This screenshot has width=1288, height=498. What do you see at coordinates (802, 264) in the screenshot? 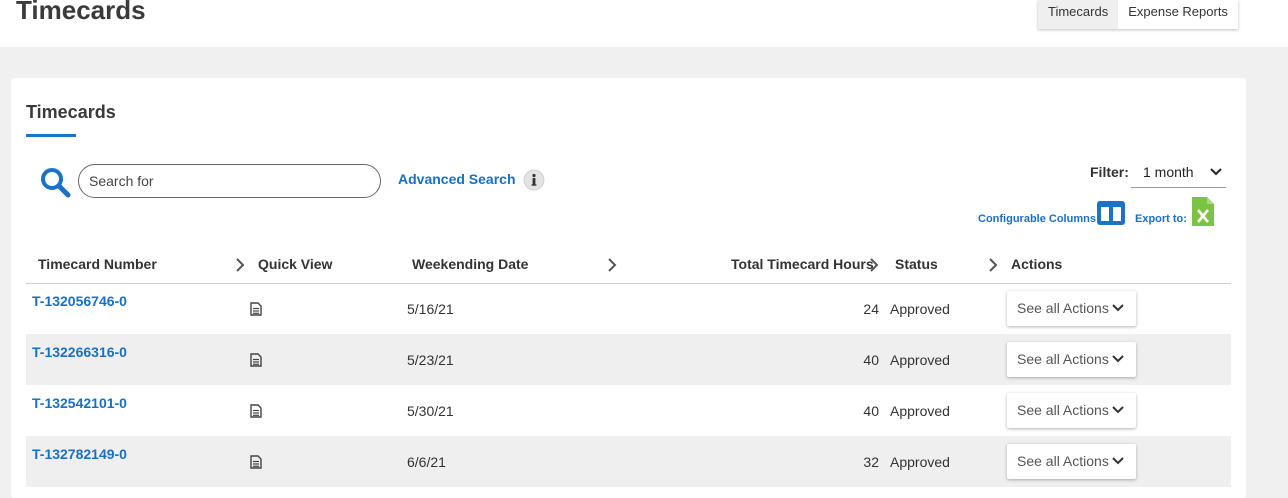
I see `column-header-total-hours: Total Timecard Hours` at bounding box center [802, 264].